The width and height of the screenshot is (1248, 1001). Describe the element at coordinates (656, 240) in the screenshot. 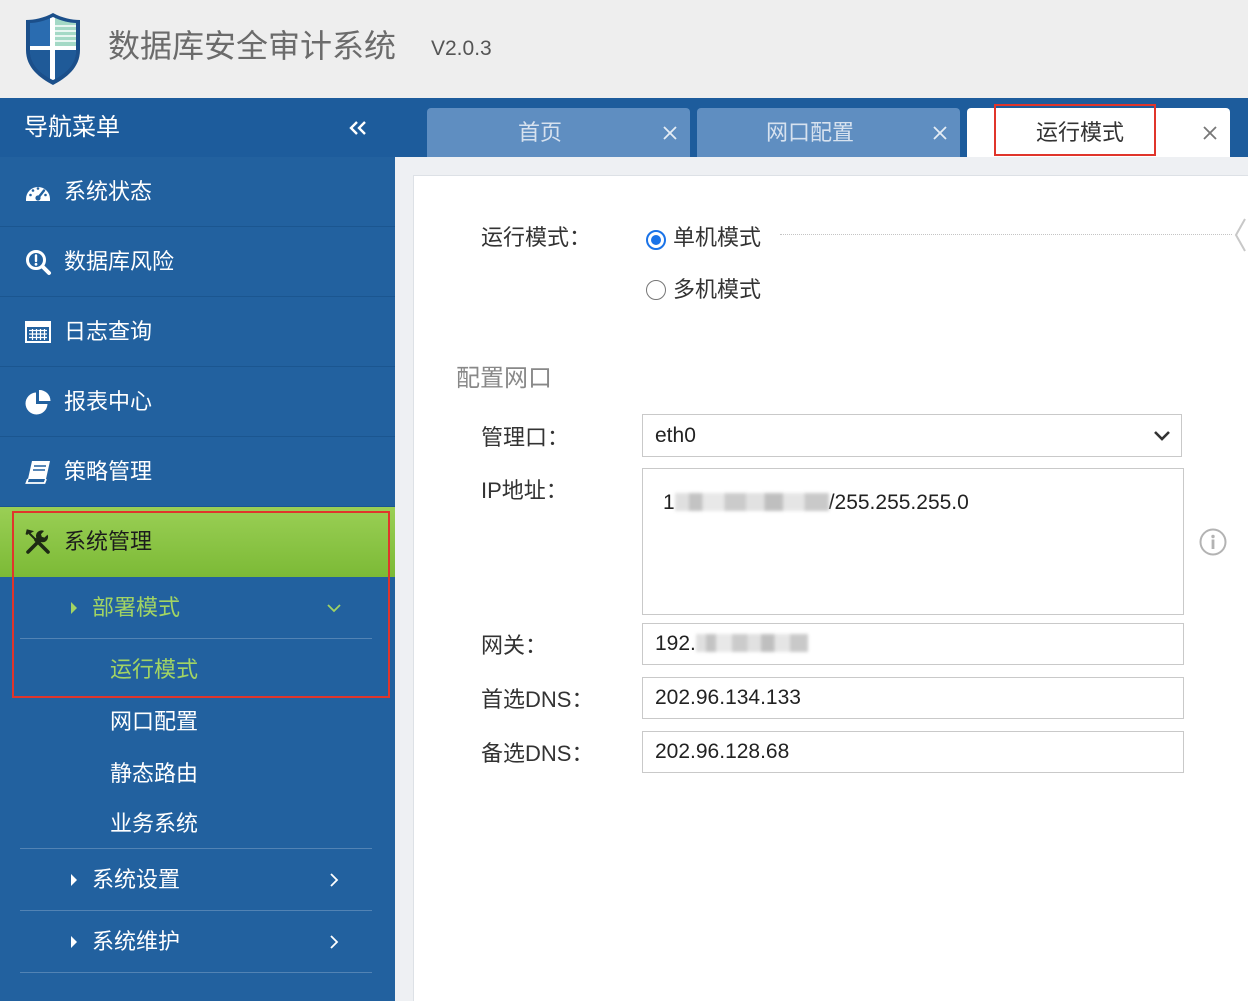

I see `radio-standalone-mode` at that location.